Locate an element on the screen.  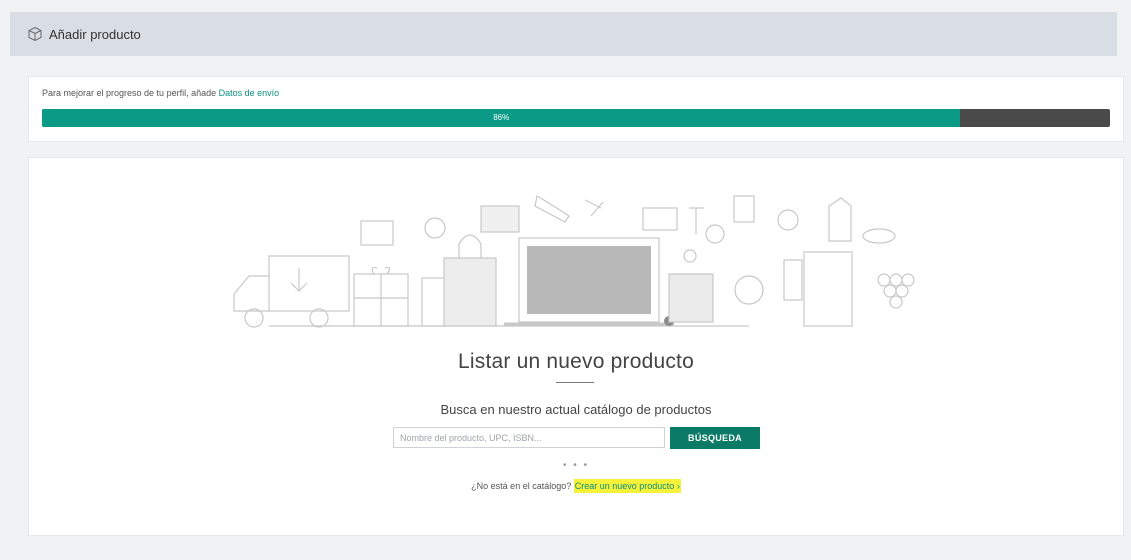
products-illustration is located at coordinates (574, 261).